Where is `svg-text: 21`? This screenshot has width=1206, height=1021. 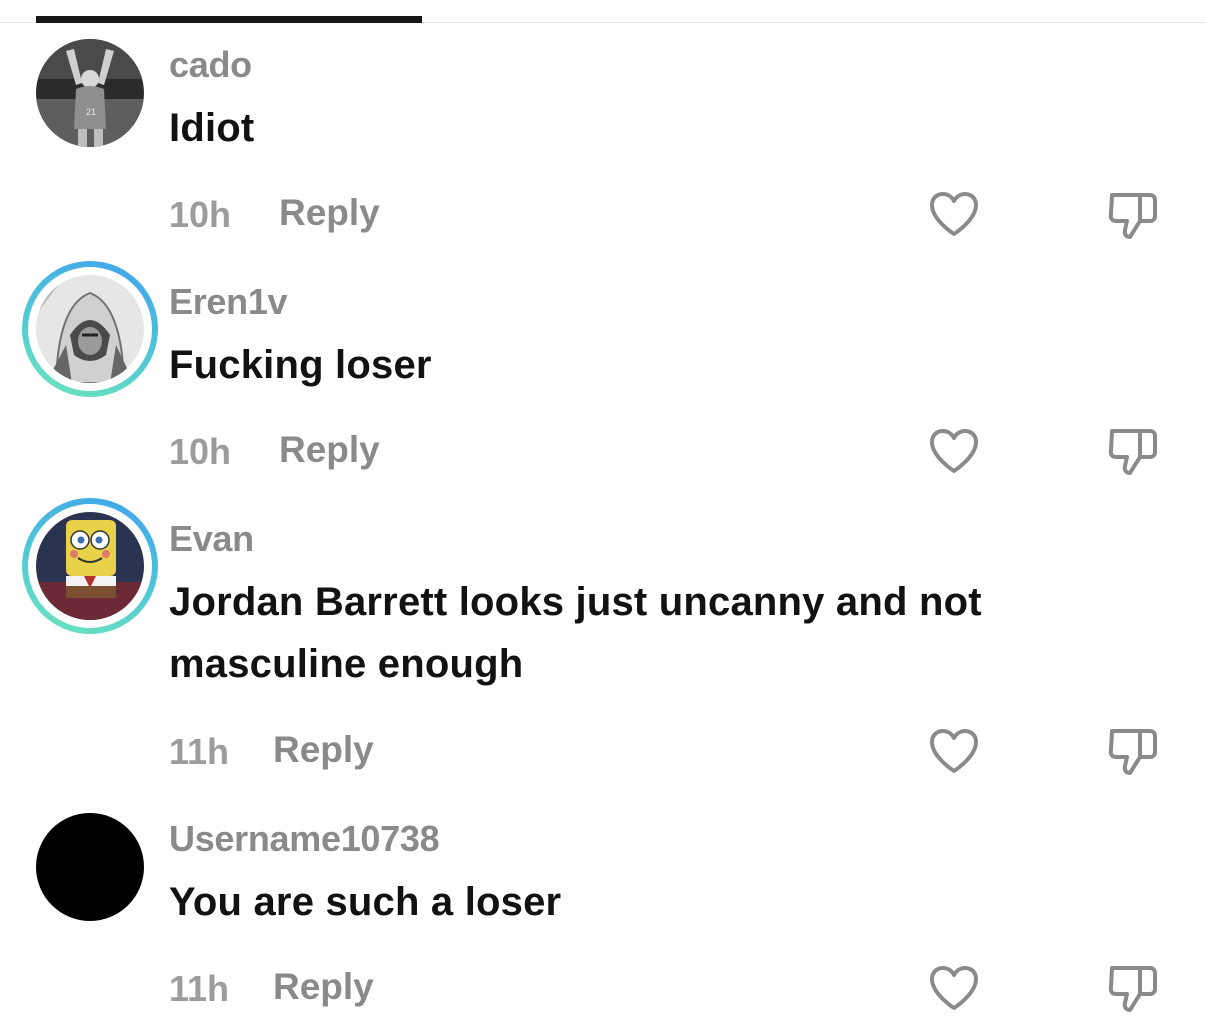 svg-text: 21 is located at coordinates (91, 112).